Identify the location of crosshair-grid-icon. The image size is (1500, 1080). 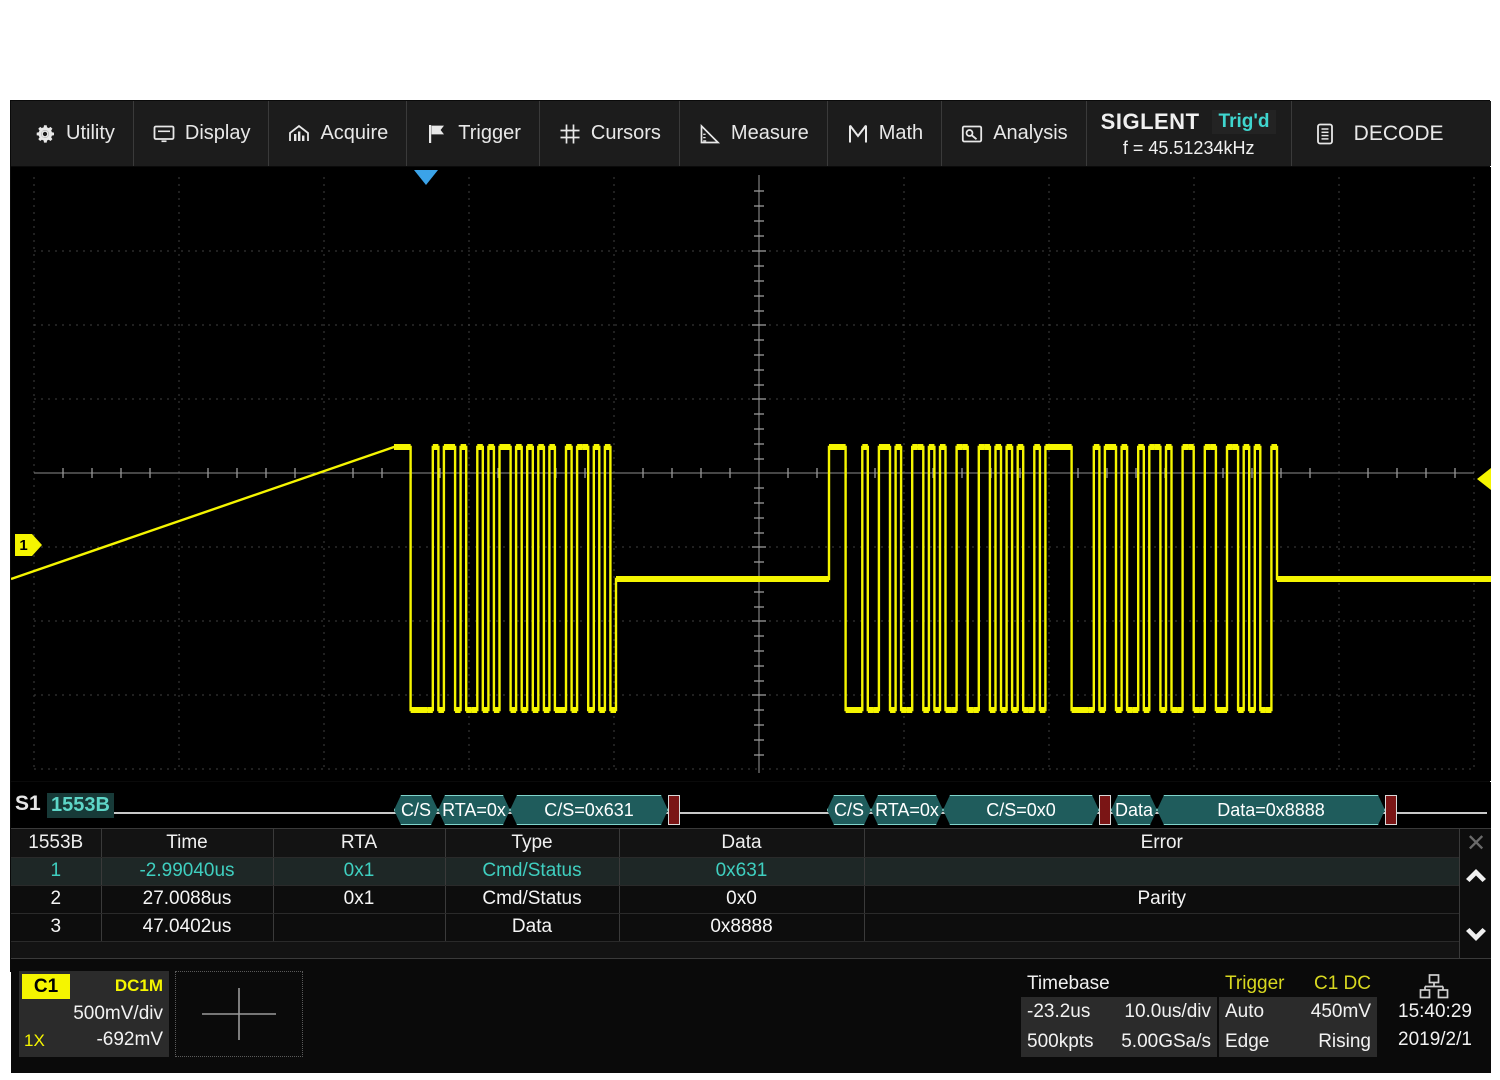
(570, 134).